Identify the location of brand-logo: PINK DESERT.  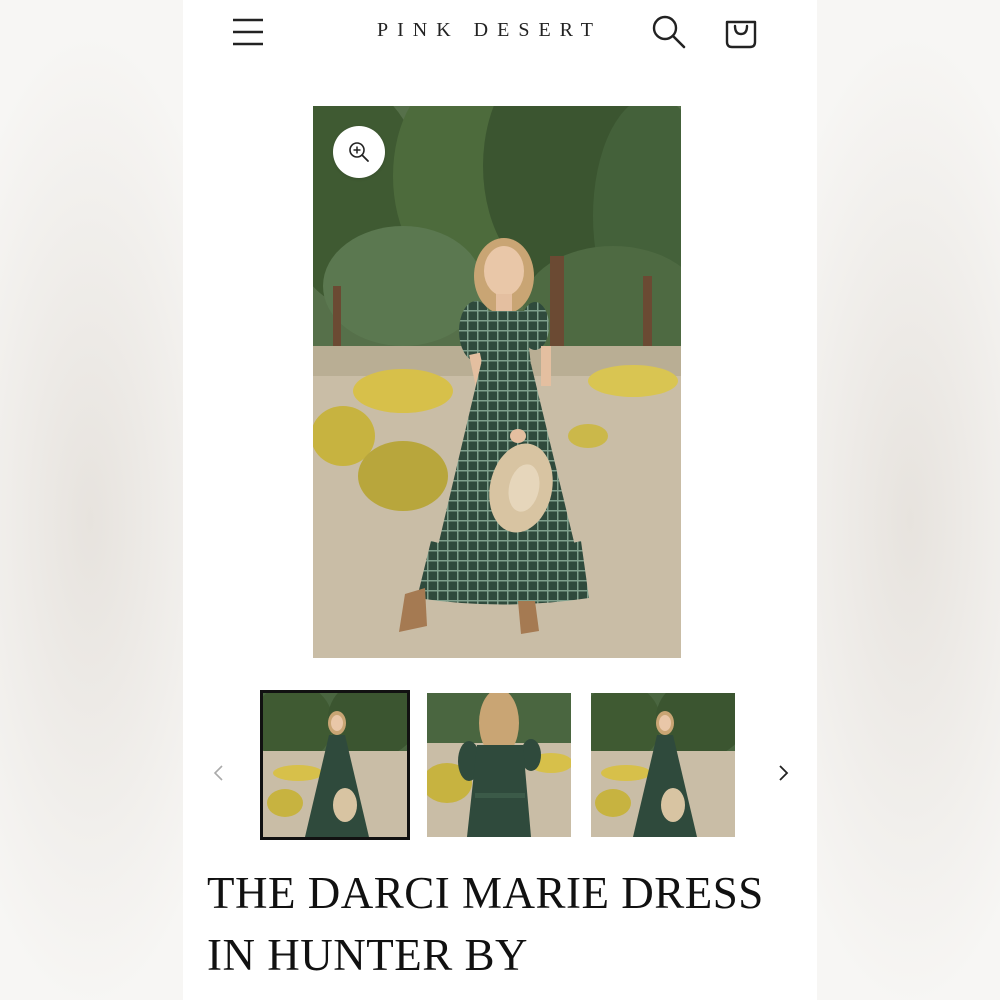
(489, 30).